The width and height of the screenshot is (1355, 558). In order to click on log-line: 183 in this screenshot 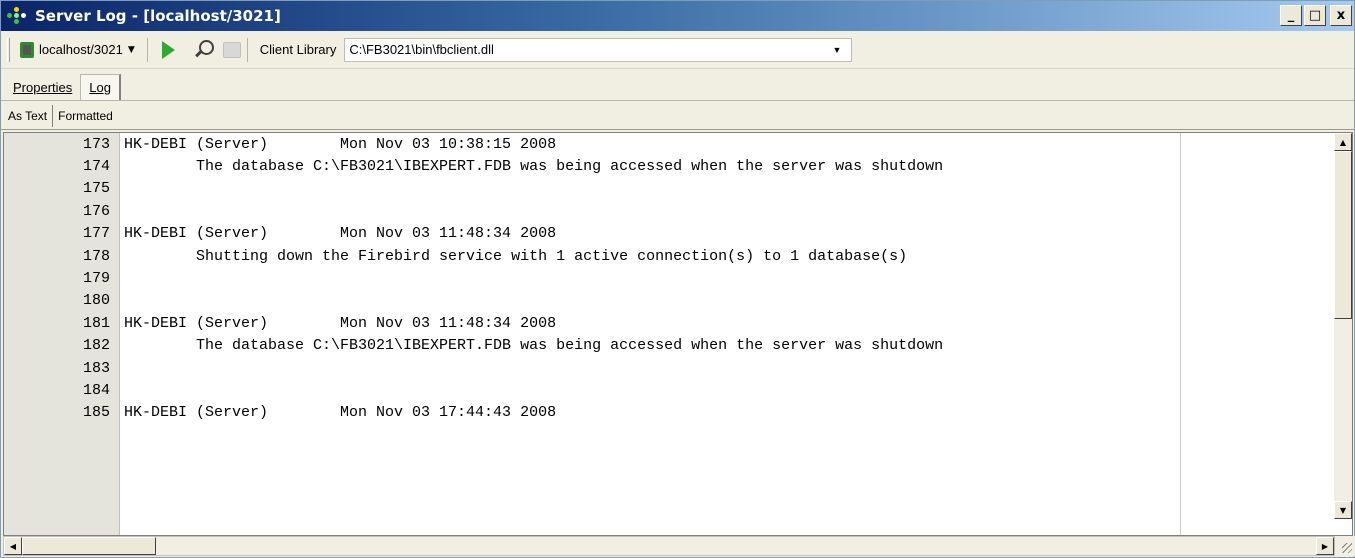, I will do `click(665, 368)`.